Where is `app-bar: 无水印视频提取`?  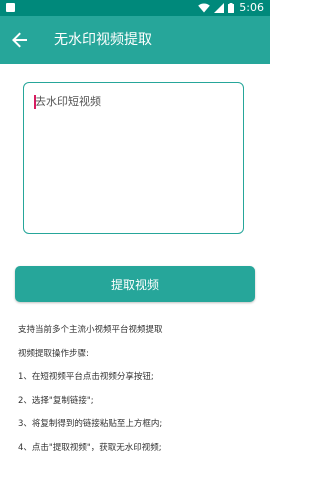 app-bar: 无水印视频提取 is located at coordinates (135, 40).